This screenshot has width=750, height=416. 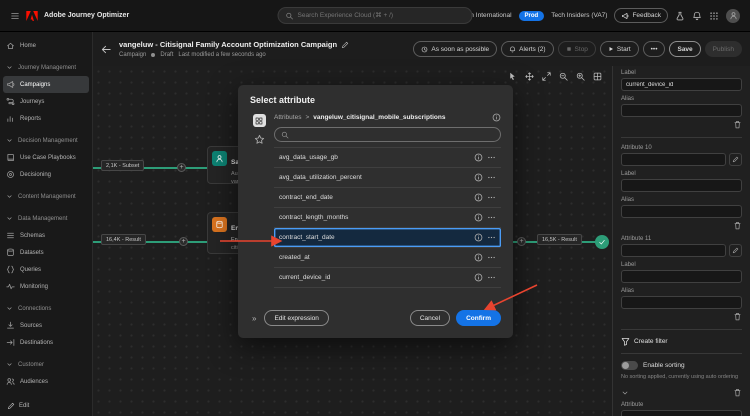 What do you see at coordinates (563, 76) in the screenshot?
I see `zoom-out-icon` at bounding box center [563, 76].